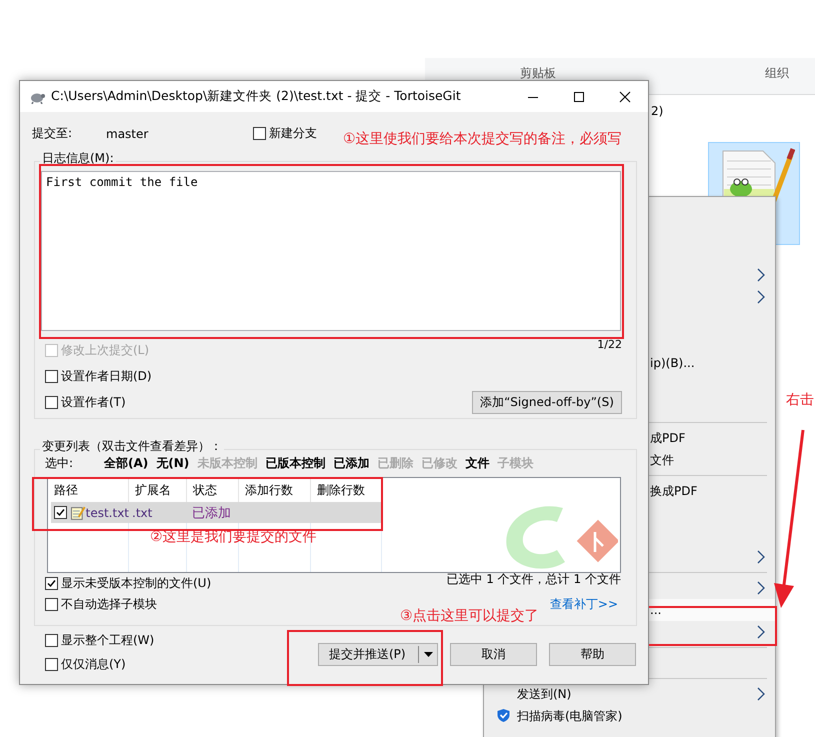  Describe the element at coordinates (256, 96) in the screenshot. I see `window-title: C:\Users\Admin\Desktop\新建文件夹 (2)\test.txt - 提交 - TortoiseGit` at that location.